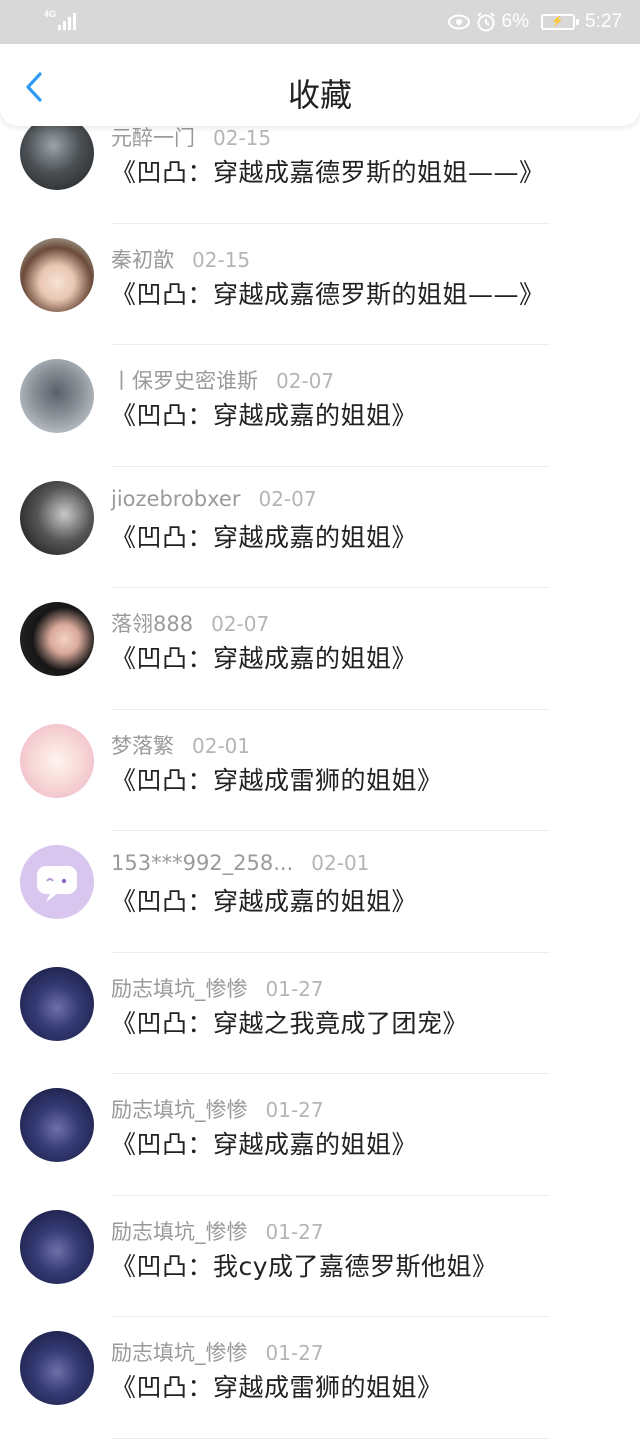 Image resolution: width=640 pixels, height=1439 pixels. I want to click on user-line: 梦落繁 02-01, so click(180, 745).